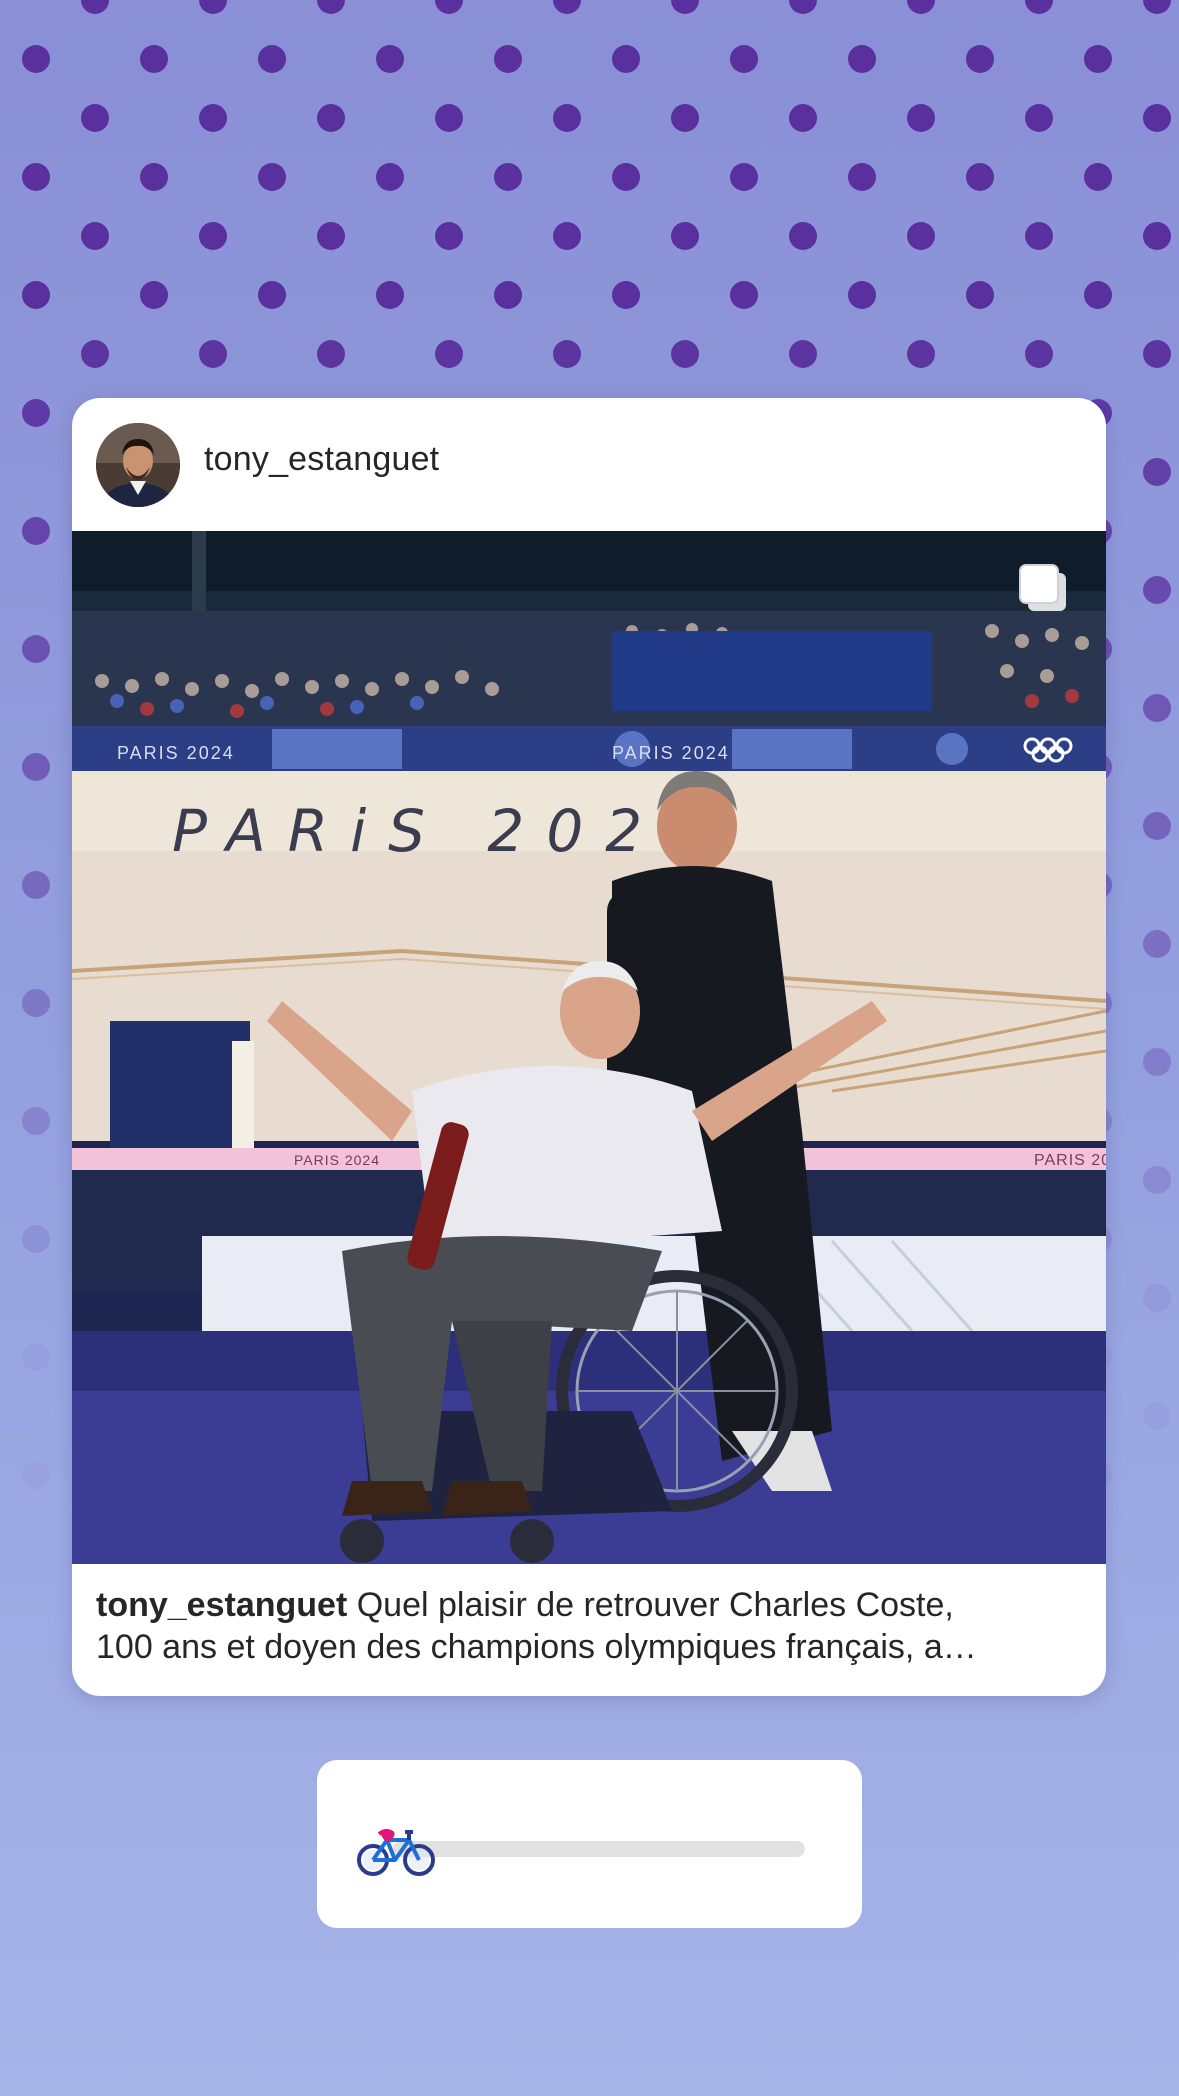 This screenshot has height=2096, width=1179. Describe the element at coordinates (321, 459) in the screenshot. I see `post-username: tony_estanguet` at that location.